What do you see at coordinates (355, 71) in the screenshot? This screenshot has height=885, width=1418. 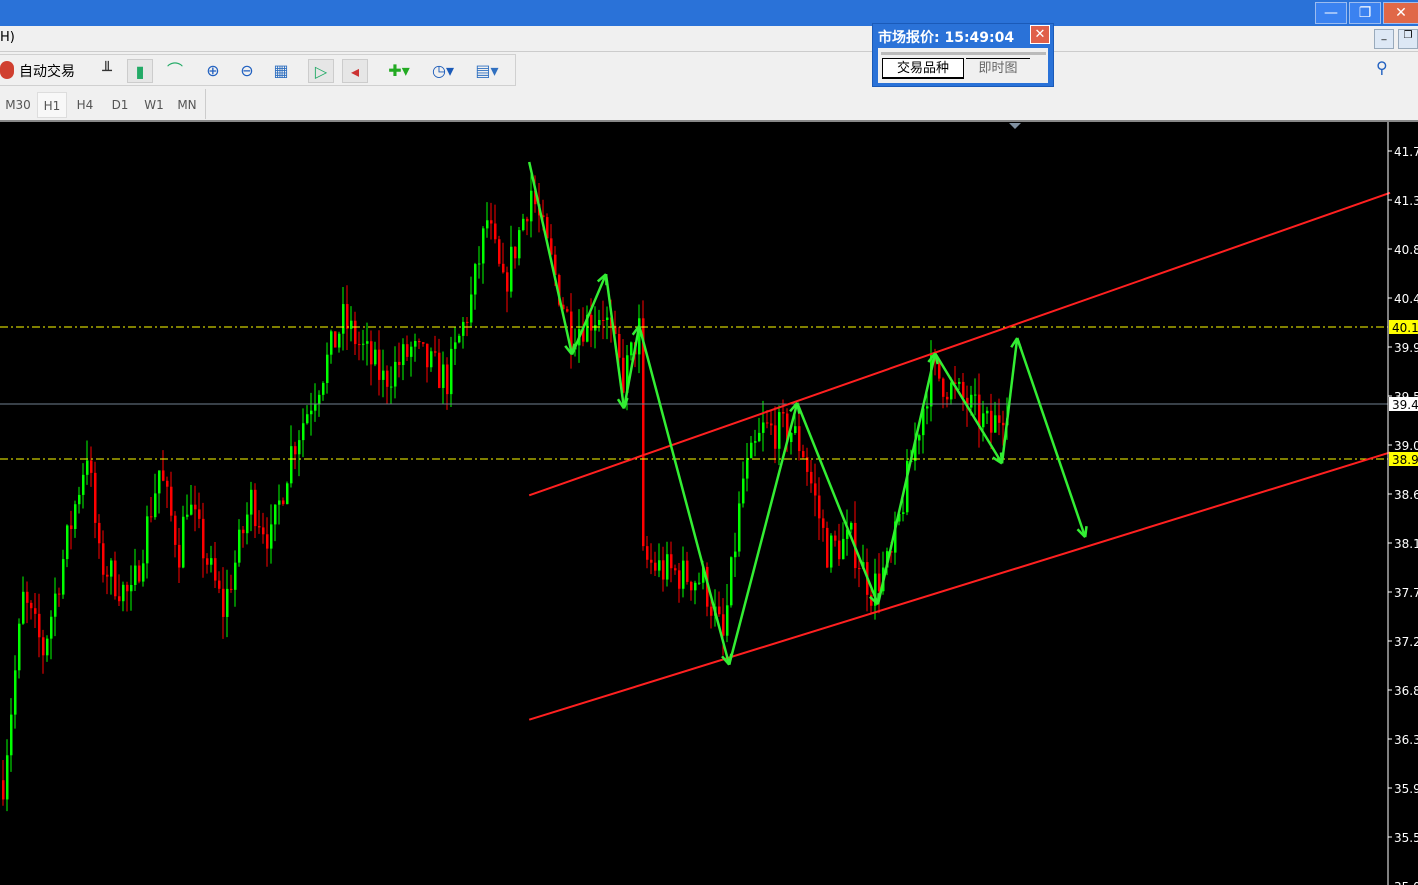 I see `autoscroll-icon: ◂` at bounding box center [355, 71].